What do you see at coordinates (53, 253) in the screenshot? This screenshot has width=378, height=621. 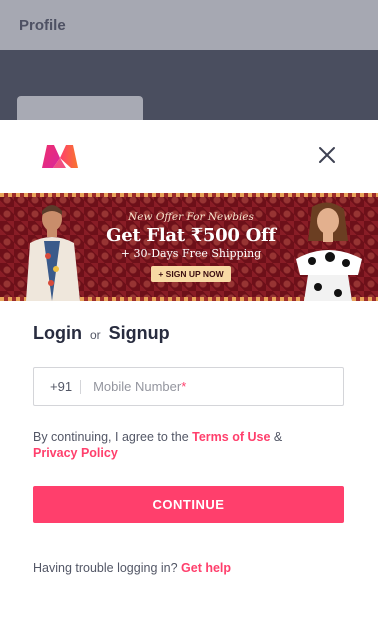 I see `male-model-image` at bounding box center [53, 253].